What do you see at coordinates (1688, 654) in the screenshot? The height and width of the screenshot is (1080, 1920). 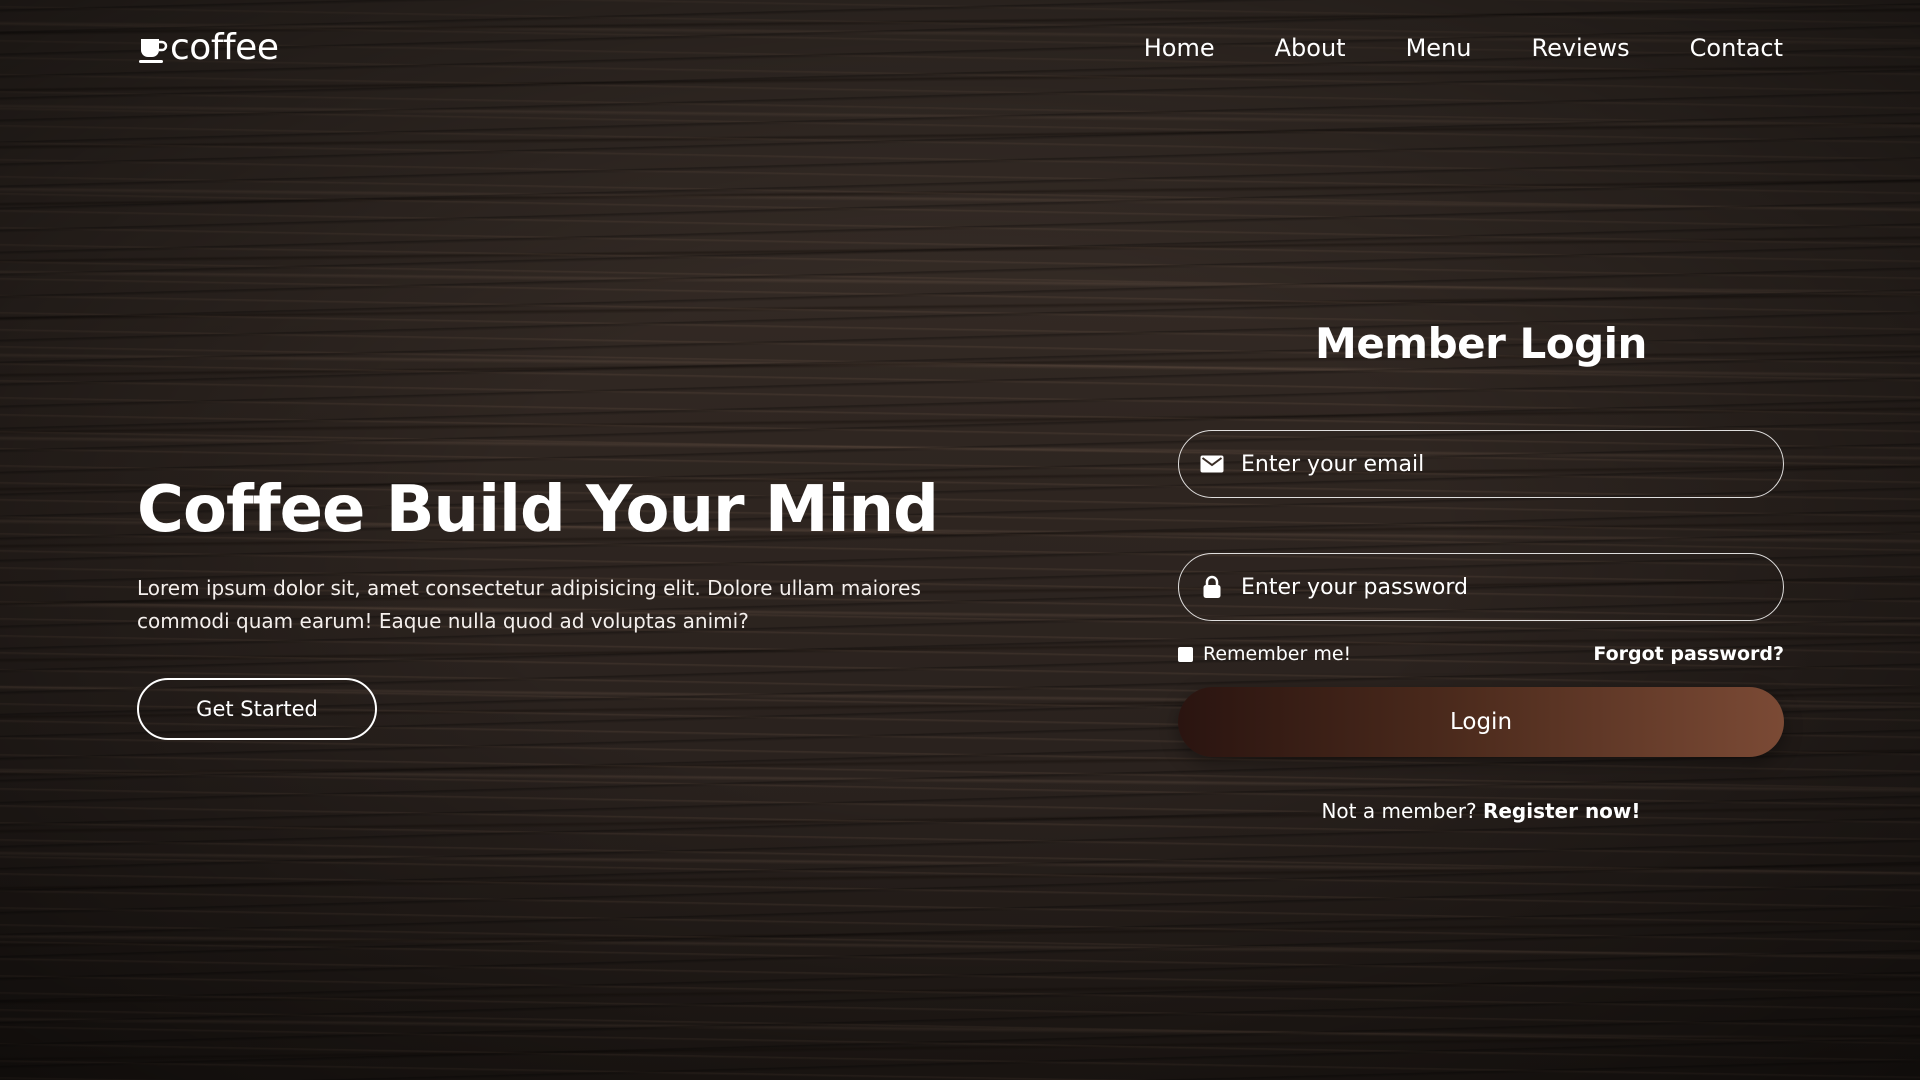 I see `forgot-password-link: Forgot password?` at bounding box center [1688, 654].